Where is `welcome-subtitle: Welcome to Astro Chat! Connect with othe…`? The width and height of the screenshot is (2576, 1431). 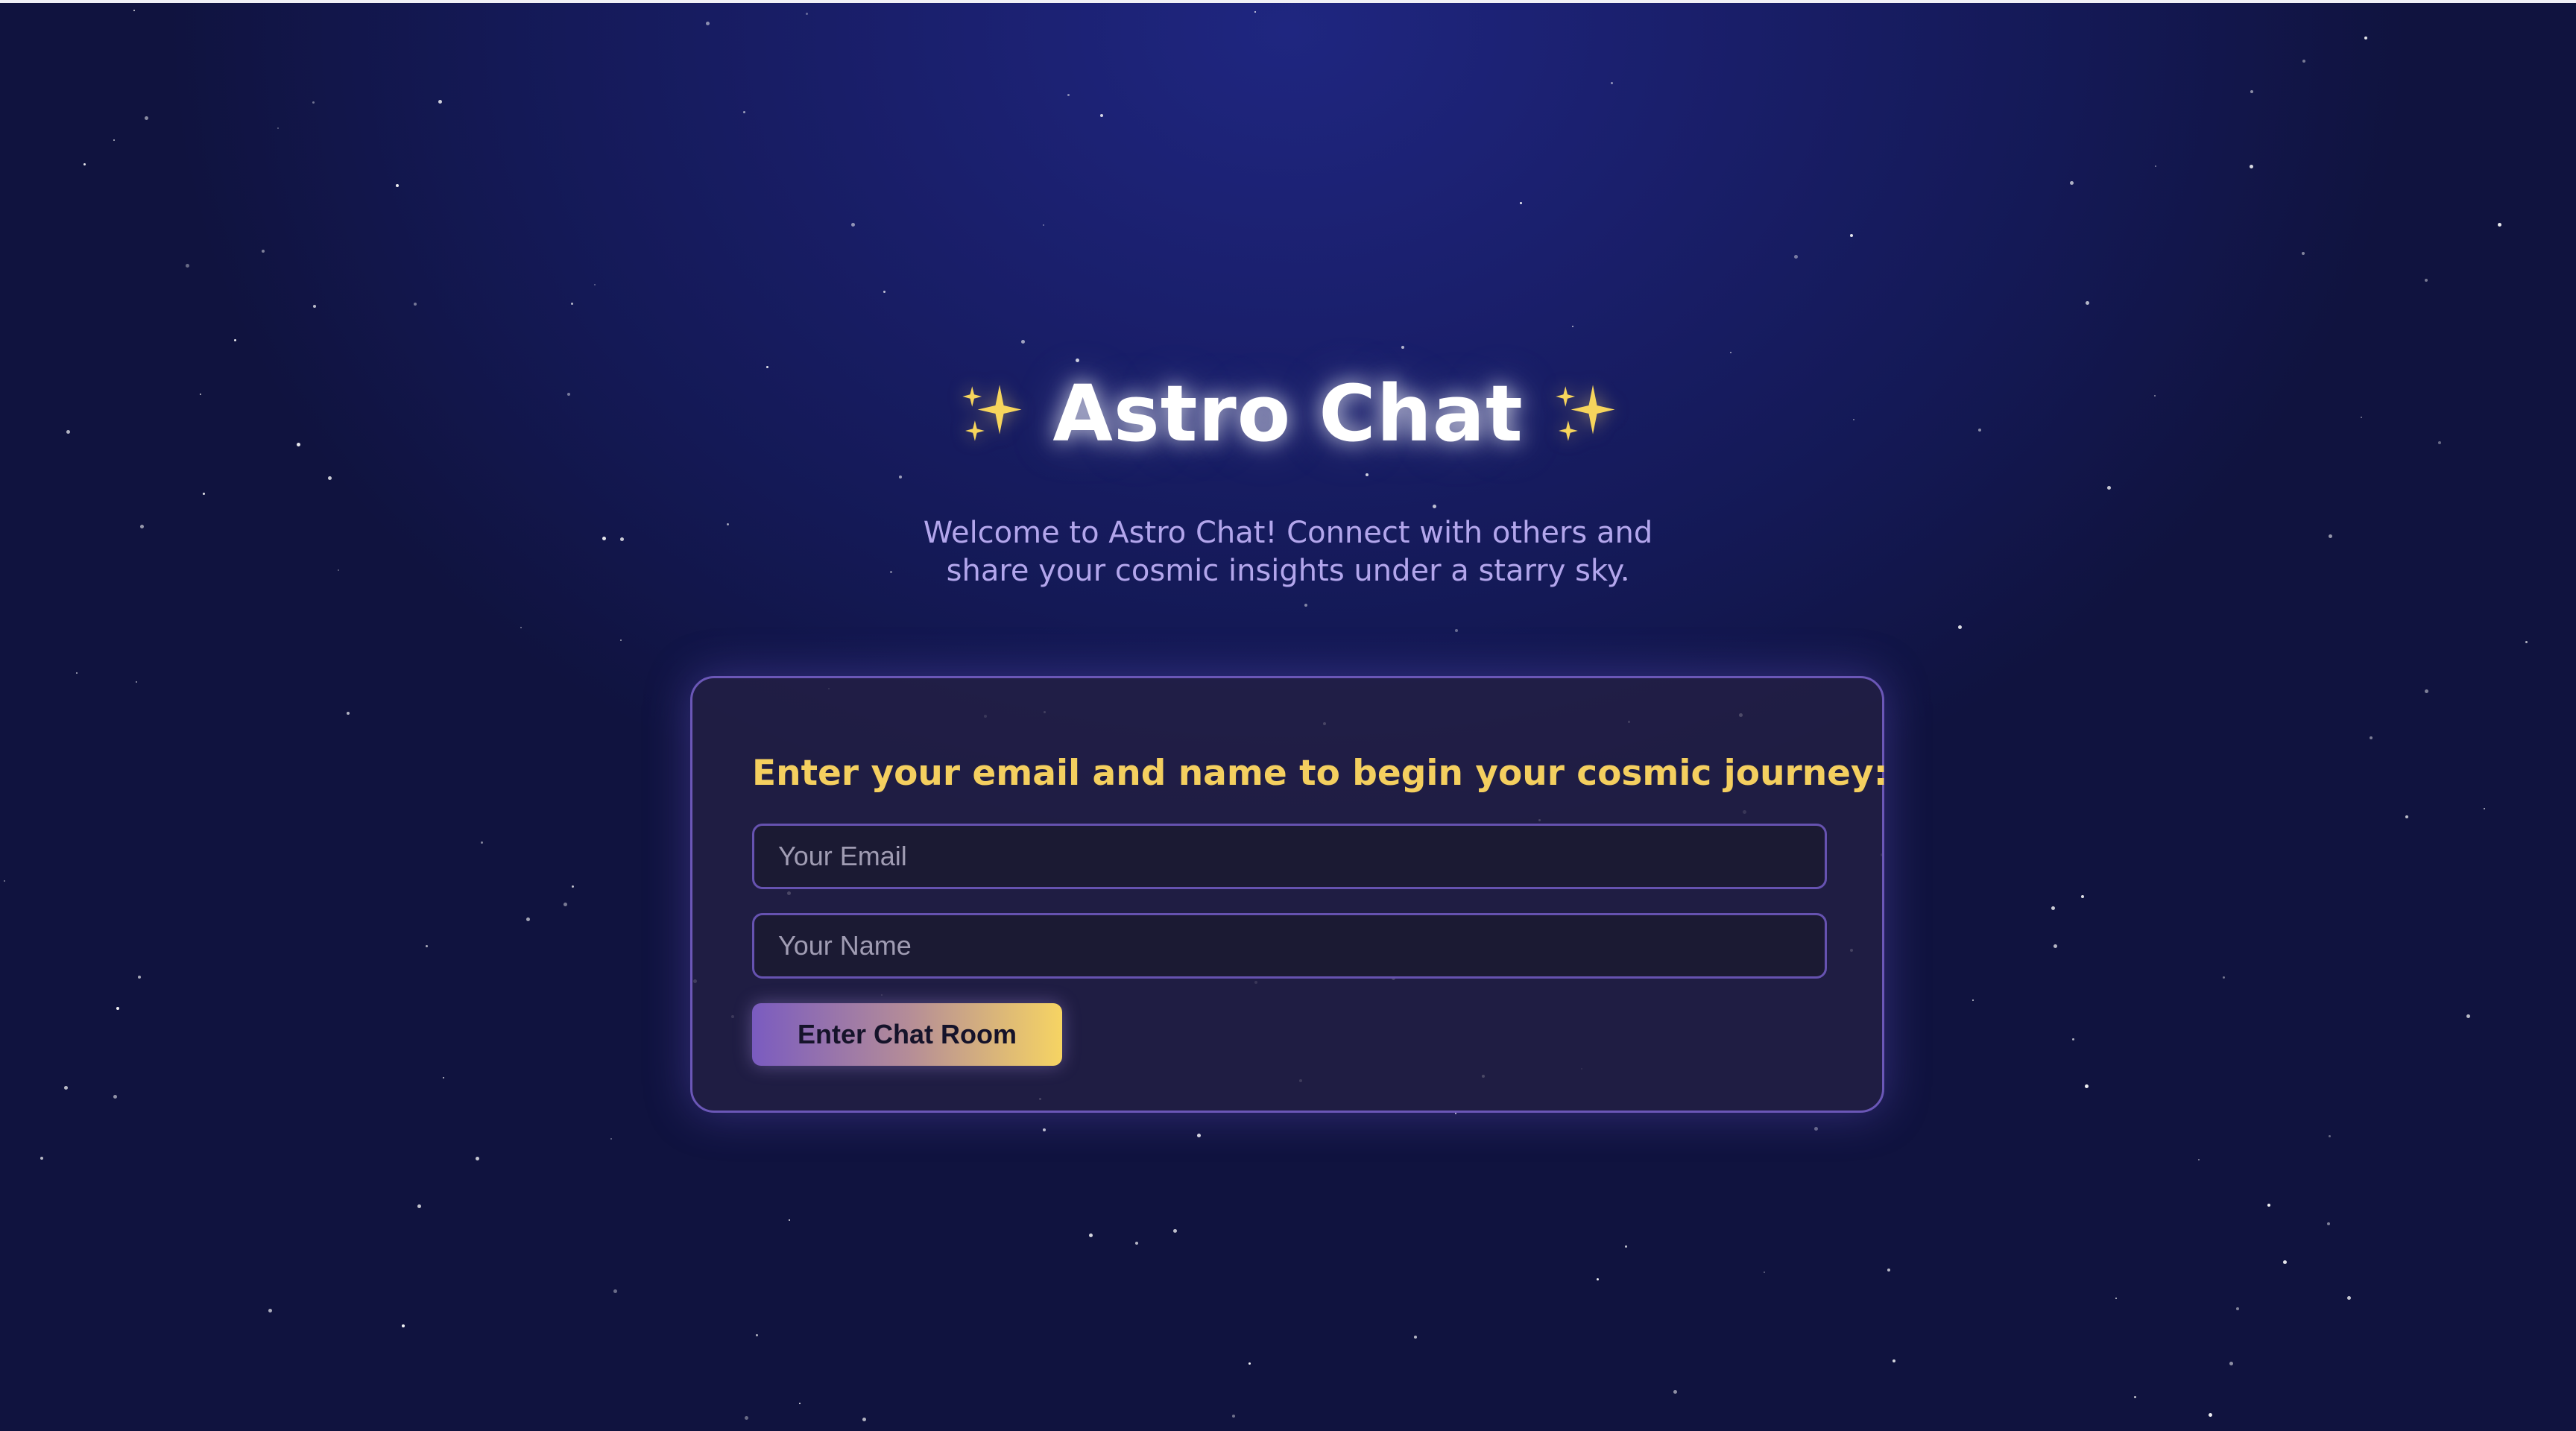
welcome-subtitle: Welcome to Astro Chat! Connect with othe… is located at coordinates (1288, 552).